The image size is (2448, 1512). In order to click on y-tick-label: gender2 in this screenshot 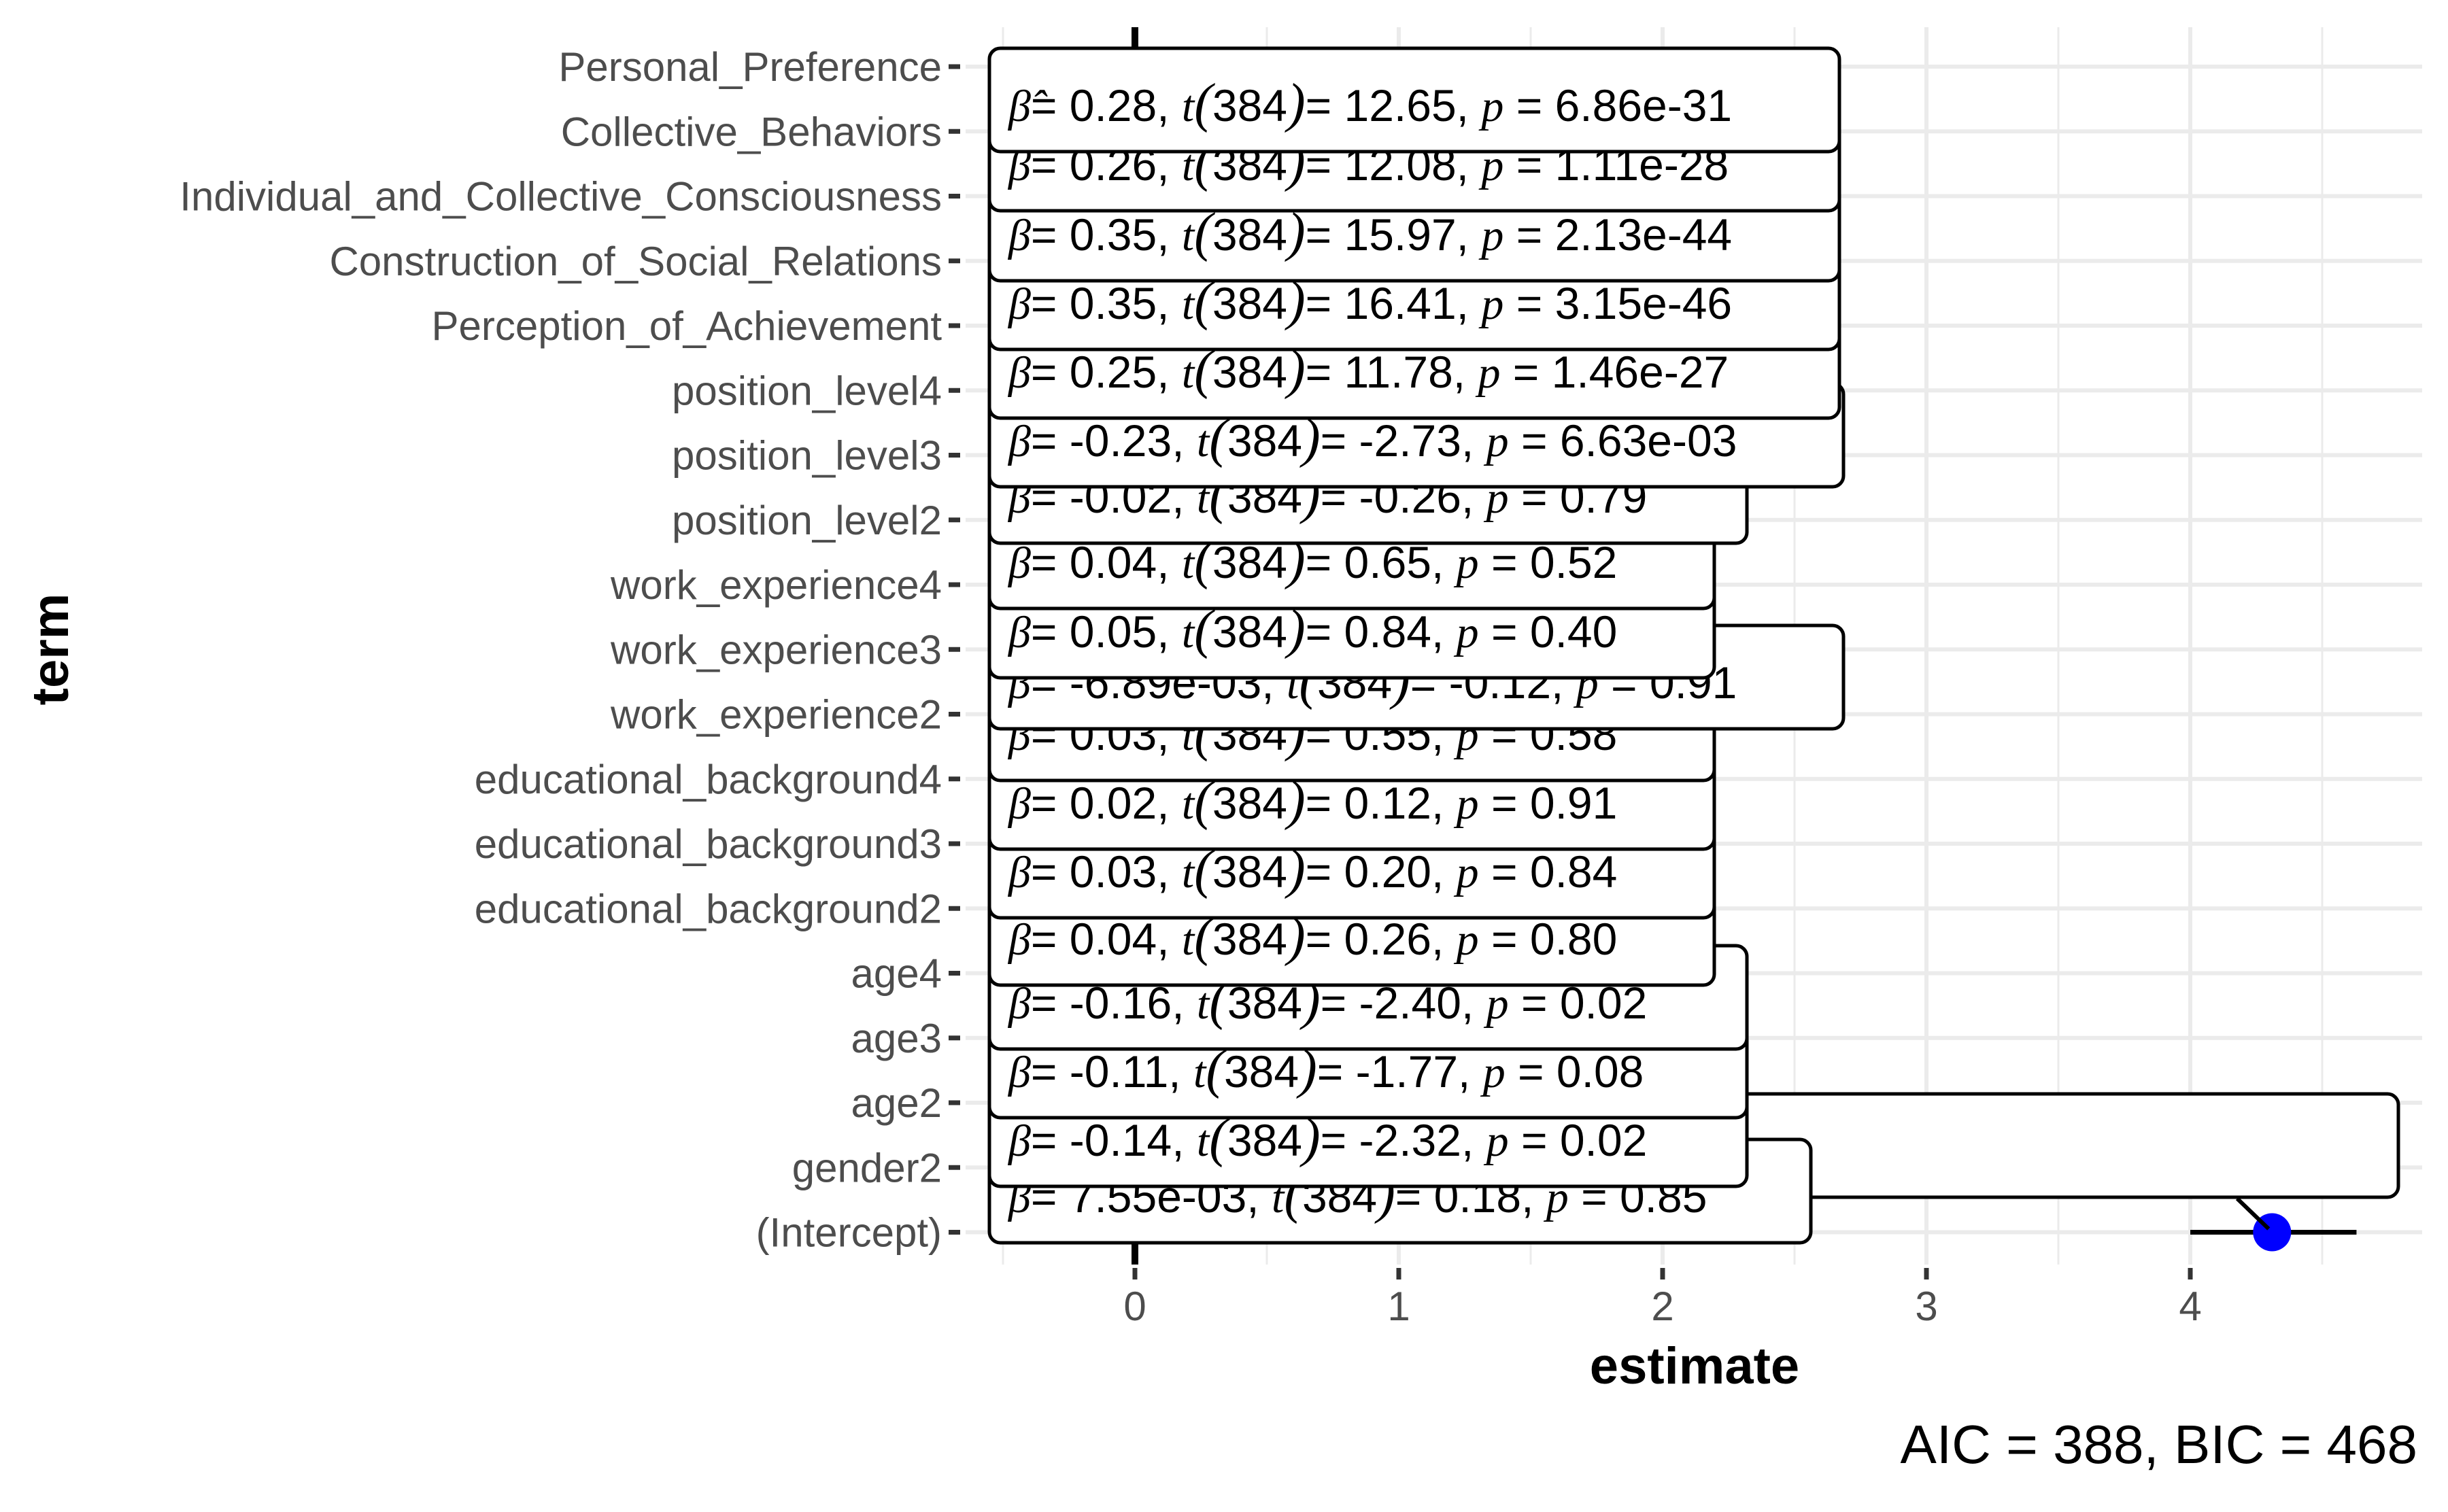, I will do `click(867, 1167)`.